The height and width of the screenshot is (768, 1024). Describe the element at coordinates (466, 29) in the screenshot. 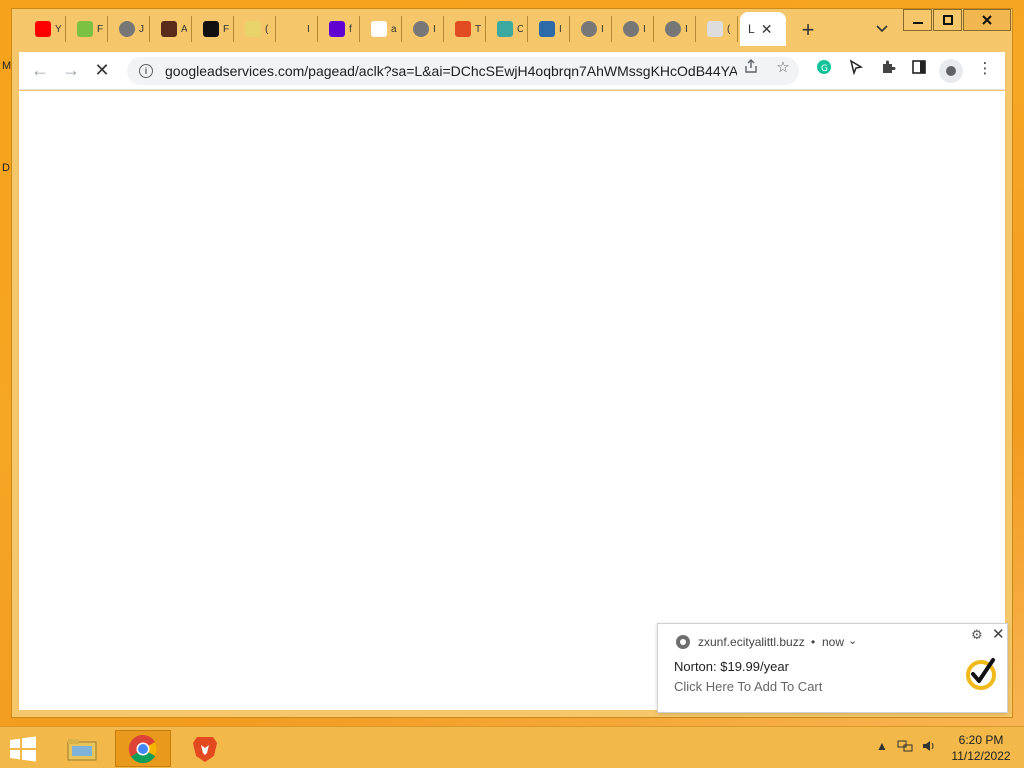

I see `tab-item: T` at that location.